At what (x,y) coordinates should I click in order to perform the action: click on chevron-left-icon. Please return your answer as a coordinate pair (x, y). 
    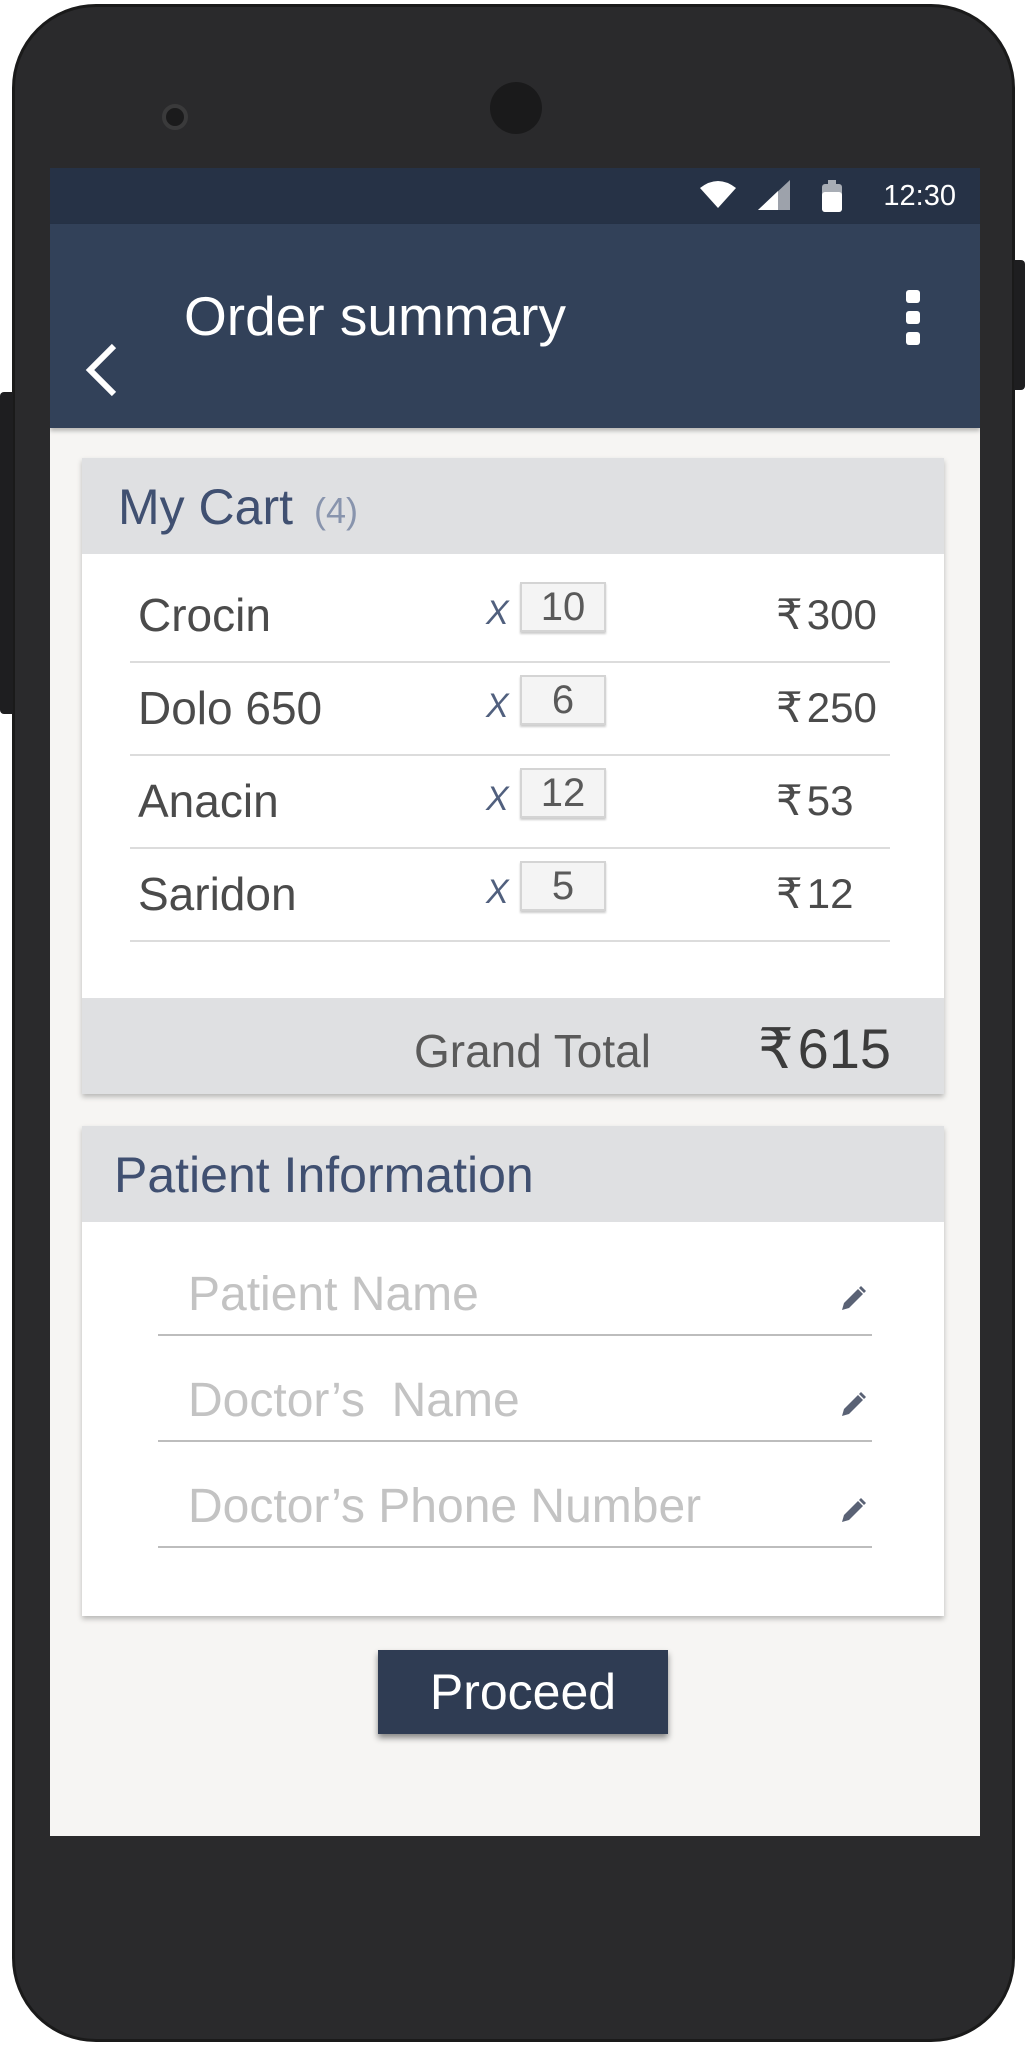
    Looking at the image, I should click on (101, 370).